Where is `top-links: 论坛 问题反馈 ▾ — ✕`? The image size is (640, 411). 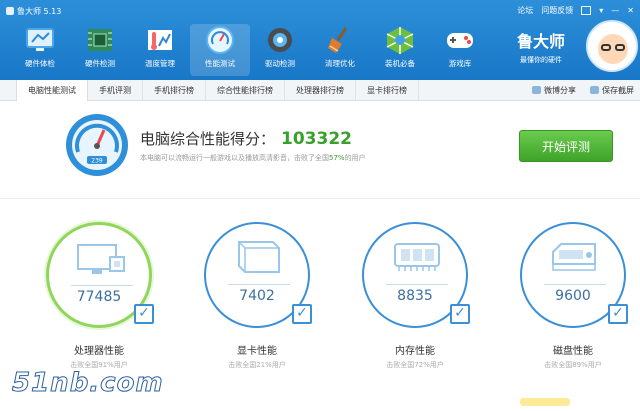
top-links: 论坛 问题反馈 ▾ — ✕ is located at coordinates (575, 10).